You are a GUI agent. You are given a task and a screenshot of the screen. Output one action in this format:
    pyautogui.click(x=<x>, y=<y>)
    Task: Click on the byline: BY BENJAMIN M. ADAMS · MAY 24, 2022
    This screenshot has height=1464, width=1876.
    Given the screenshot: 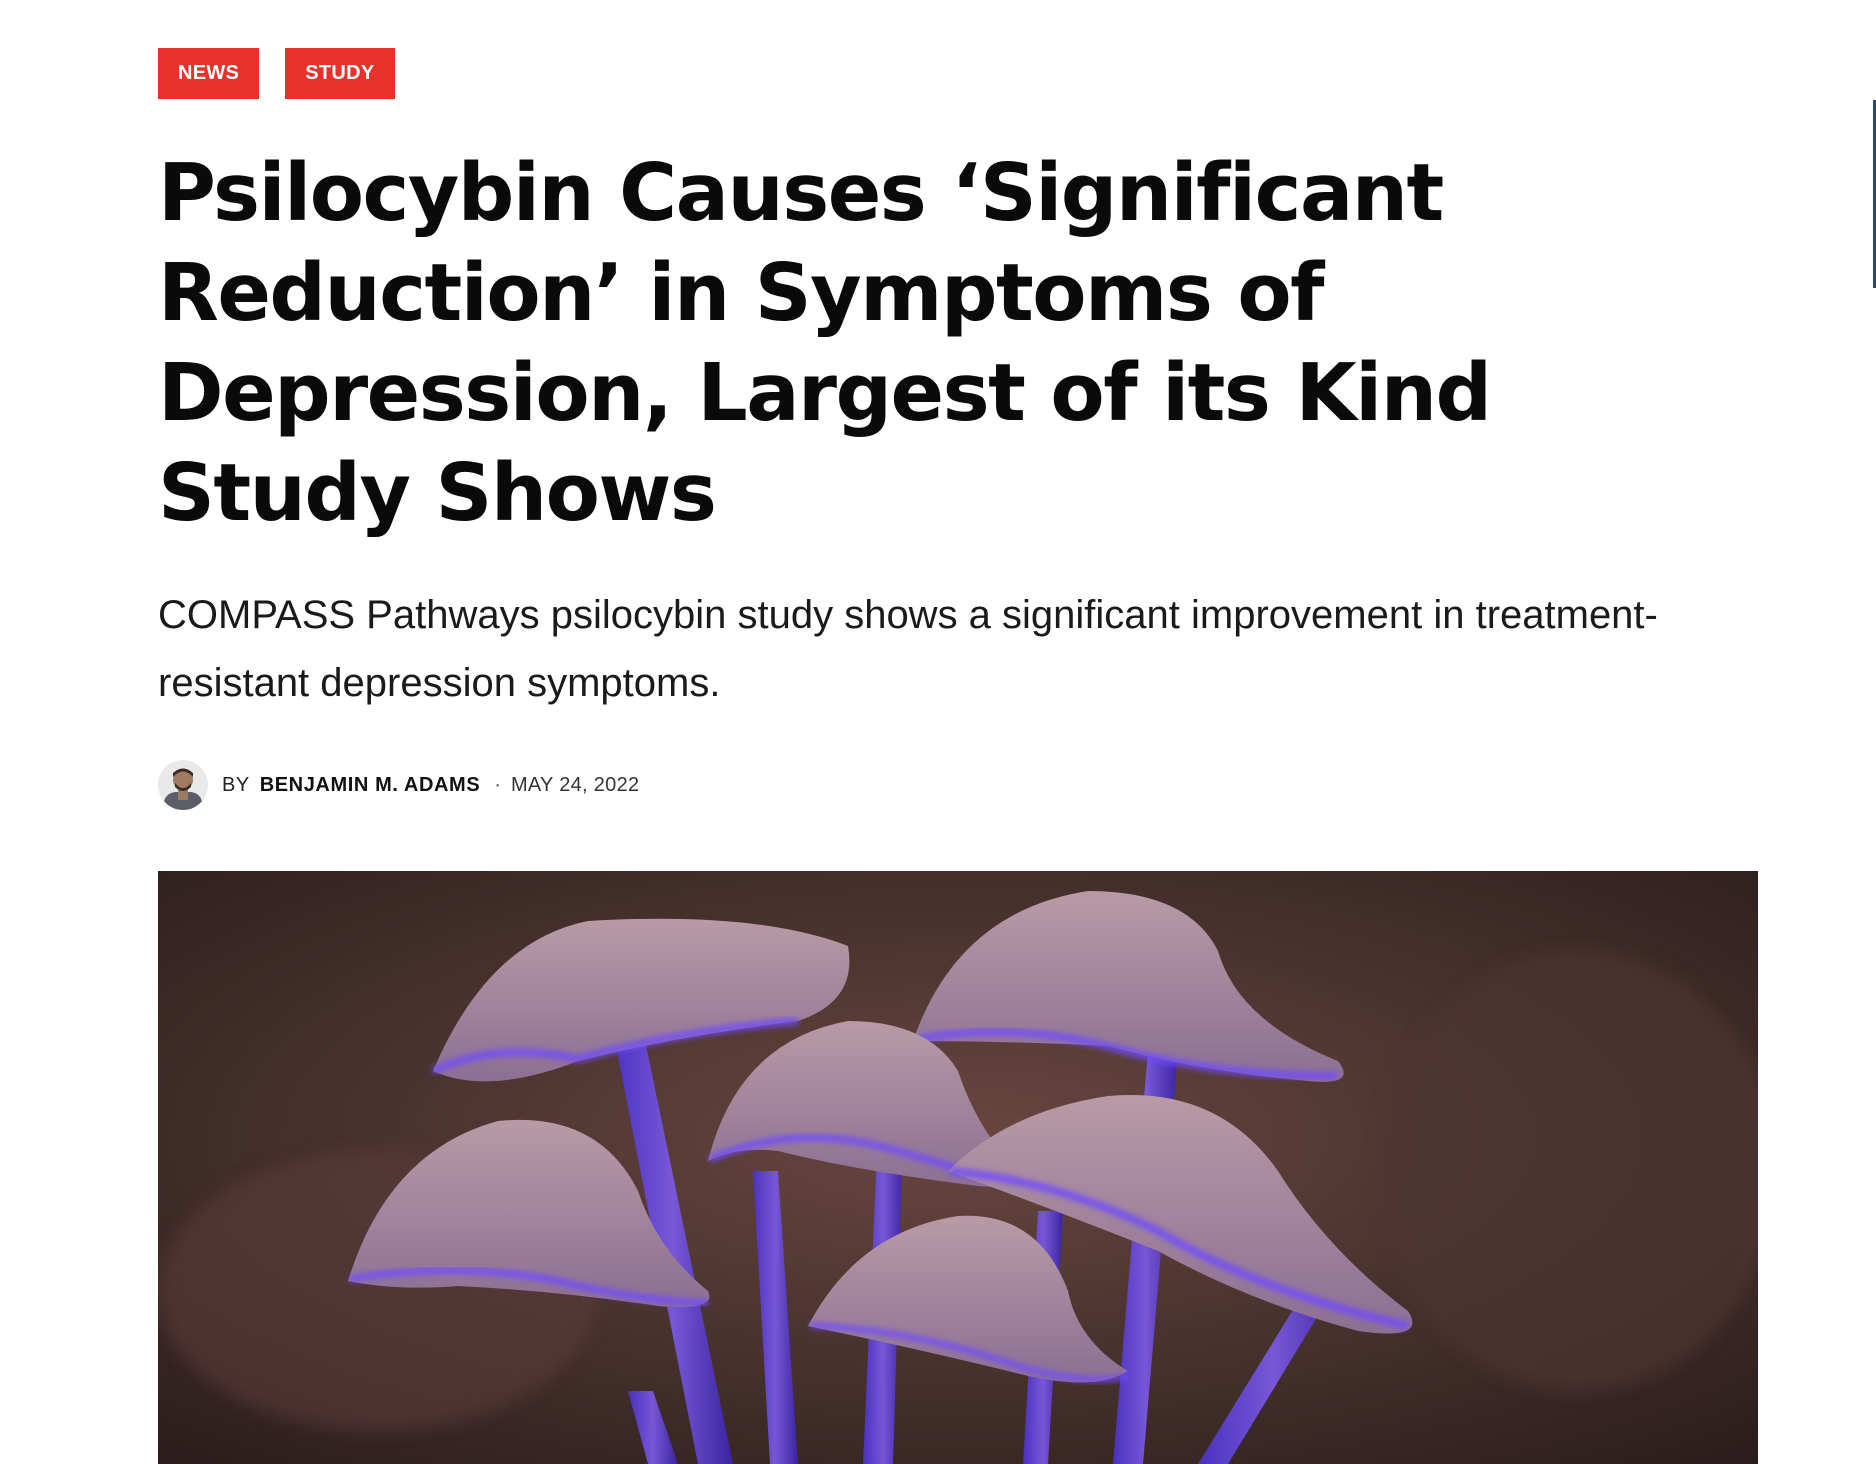 What is the action you would take?
    pyautogui.click(x=958, y=785)
    